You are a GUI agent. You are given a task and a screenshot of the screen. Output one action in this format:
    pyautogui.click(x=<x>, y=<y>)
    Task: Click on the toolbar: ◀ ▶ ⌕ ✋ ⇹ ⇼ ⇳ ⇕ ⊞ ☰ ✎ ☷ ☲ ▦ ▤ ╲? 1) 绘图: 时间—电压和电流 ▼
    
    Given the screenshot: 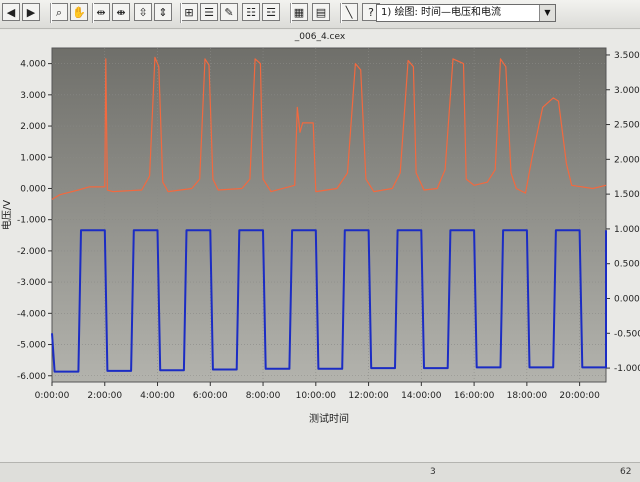 What is the action you would take?
    pyautogui.click(x=320, y=14)
    